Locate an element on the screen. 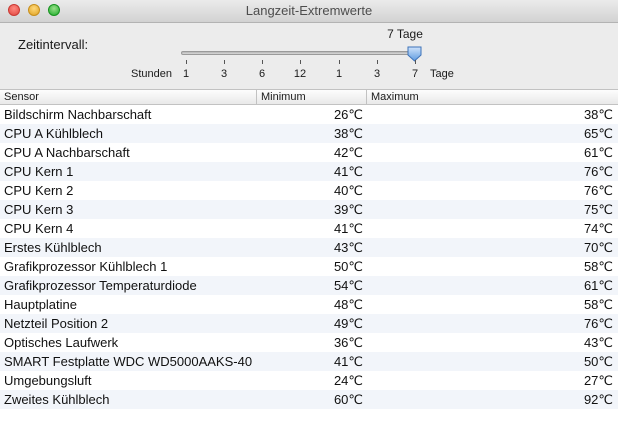 Image resolution: width=618 pixels, height=434 pixels. column-header-maximum: Maximum is located at coordinates (492, 97).